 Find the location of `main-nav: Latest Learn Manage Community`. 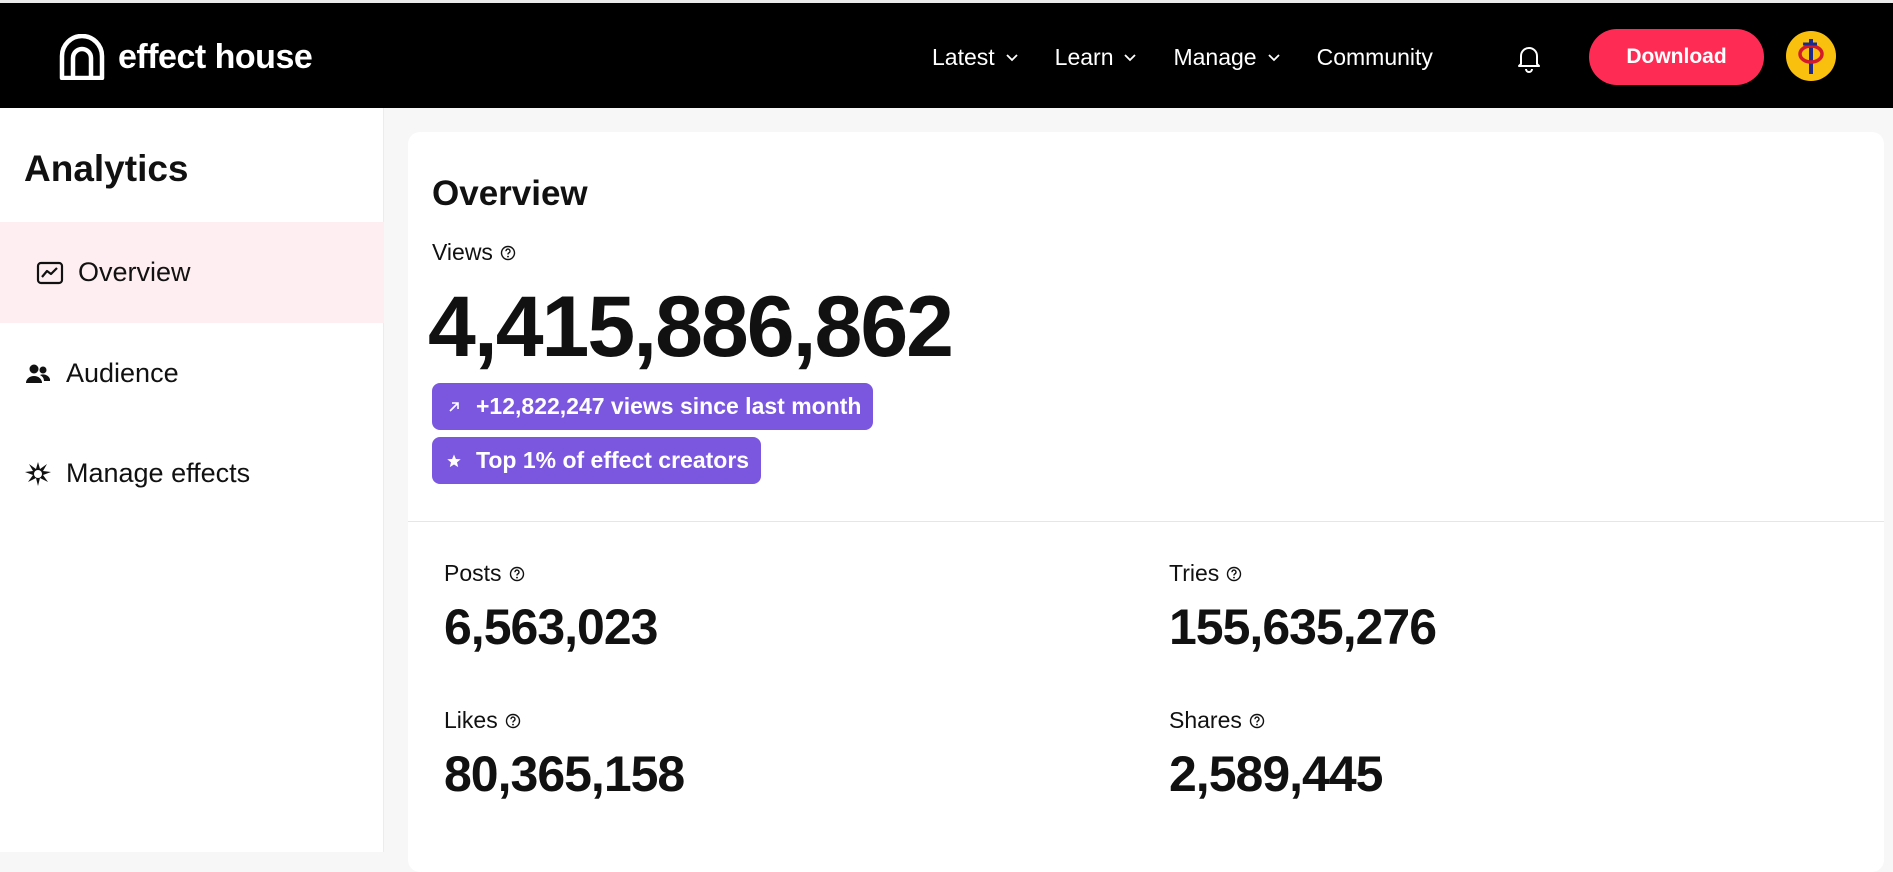

main-nav: Latest Learn Manage Community is located at coordinates (1200, 57).